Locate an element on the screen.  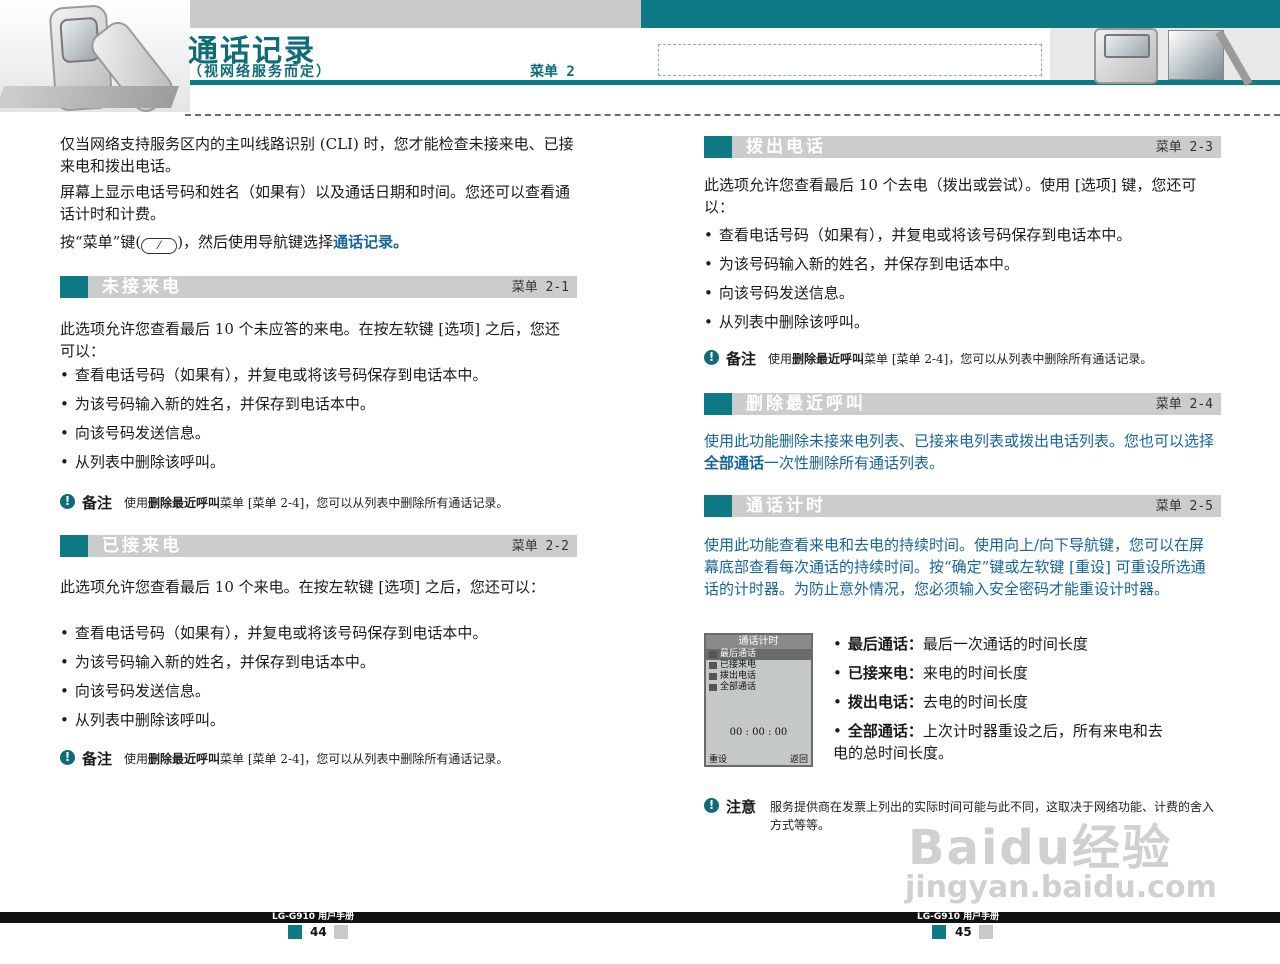
section-menu-number: 菜单 2-5 is located at coordinates (1184, 506).